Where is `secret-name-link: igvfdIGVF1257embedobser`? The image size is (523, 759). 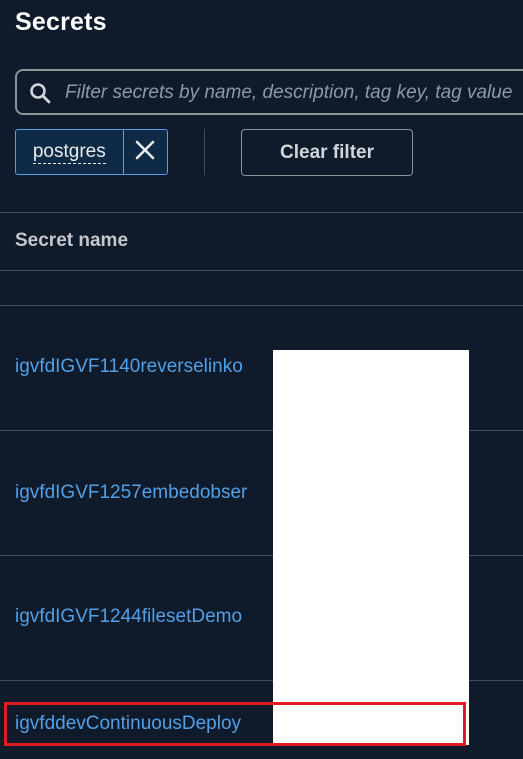 secret-name-link: igvfdIGVF1257embedobser is located at coordinates (131, 493).